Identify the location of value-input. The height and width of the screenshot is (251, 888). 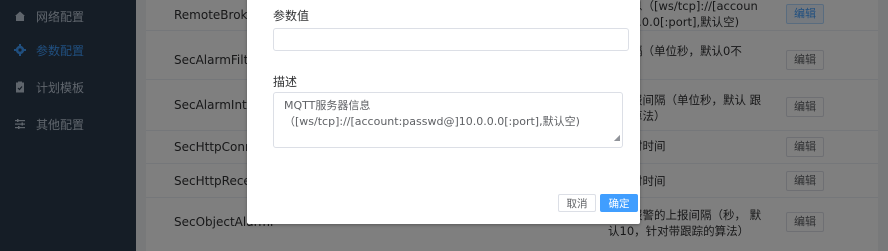
(451, 39).